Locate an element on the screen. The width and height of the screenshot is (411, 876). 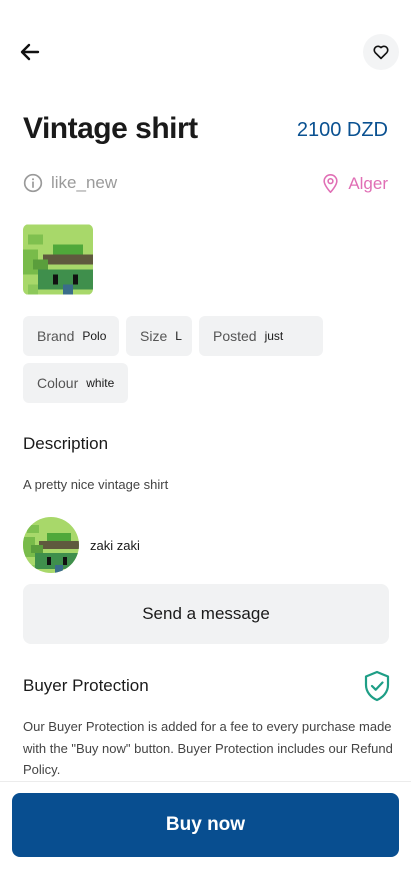
shield-check-icon is located at coordinates (377, 686).